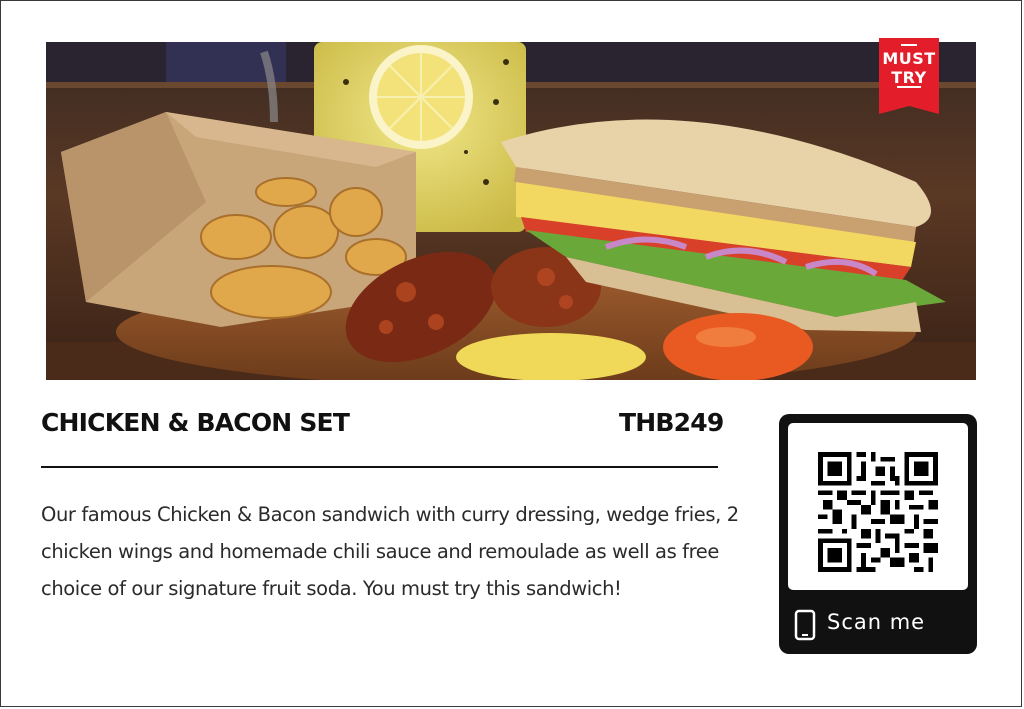 Image resolution: width=1024 pixels, height=709 pixels. I want to click on item-title: CHICKEN & BACON SET, so click(195, 422).